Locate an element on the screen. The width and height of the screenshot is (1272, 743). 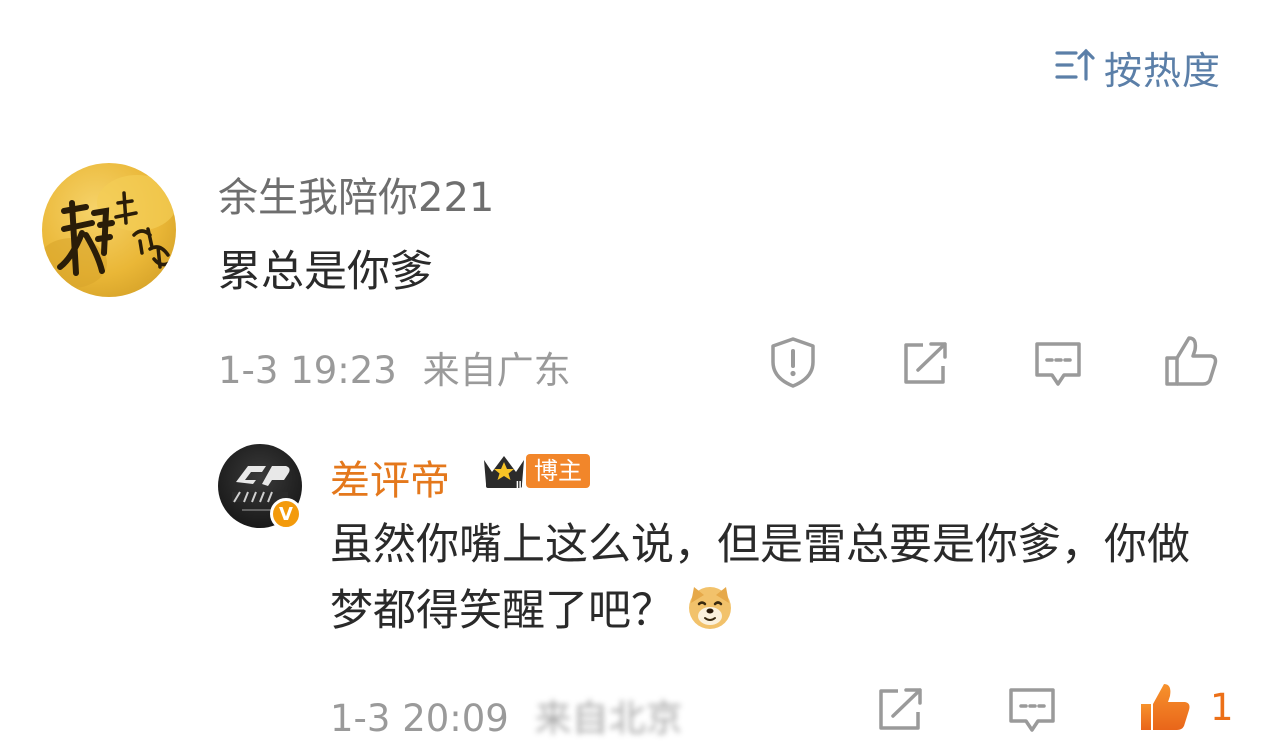
svg-text: II is located at coordinates (519, 485).